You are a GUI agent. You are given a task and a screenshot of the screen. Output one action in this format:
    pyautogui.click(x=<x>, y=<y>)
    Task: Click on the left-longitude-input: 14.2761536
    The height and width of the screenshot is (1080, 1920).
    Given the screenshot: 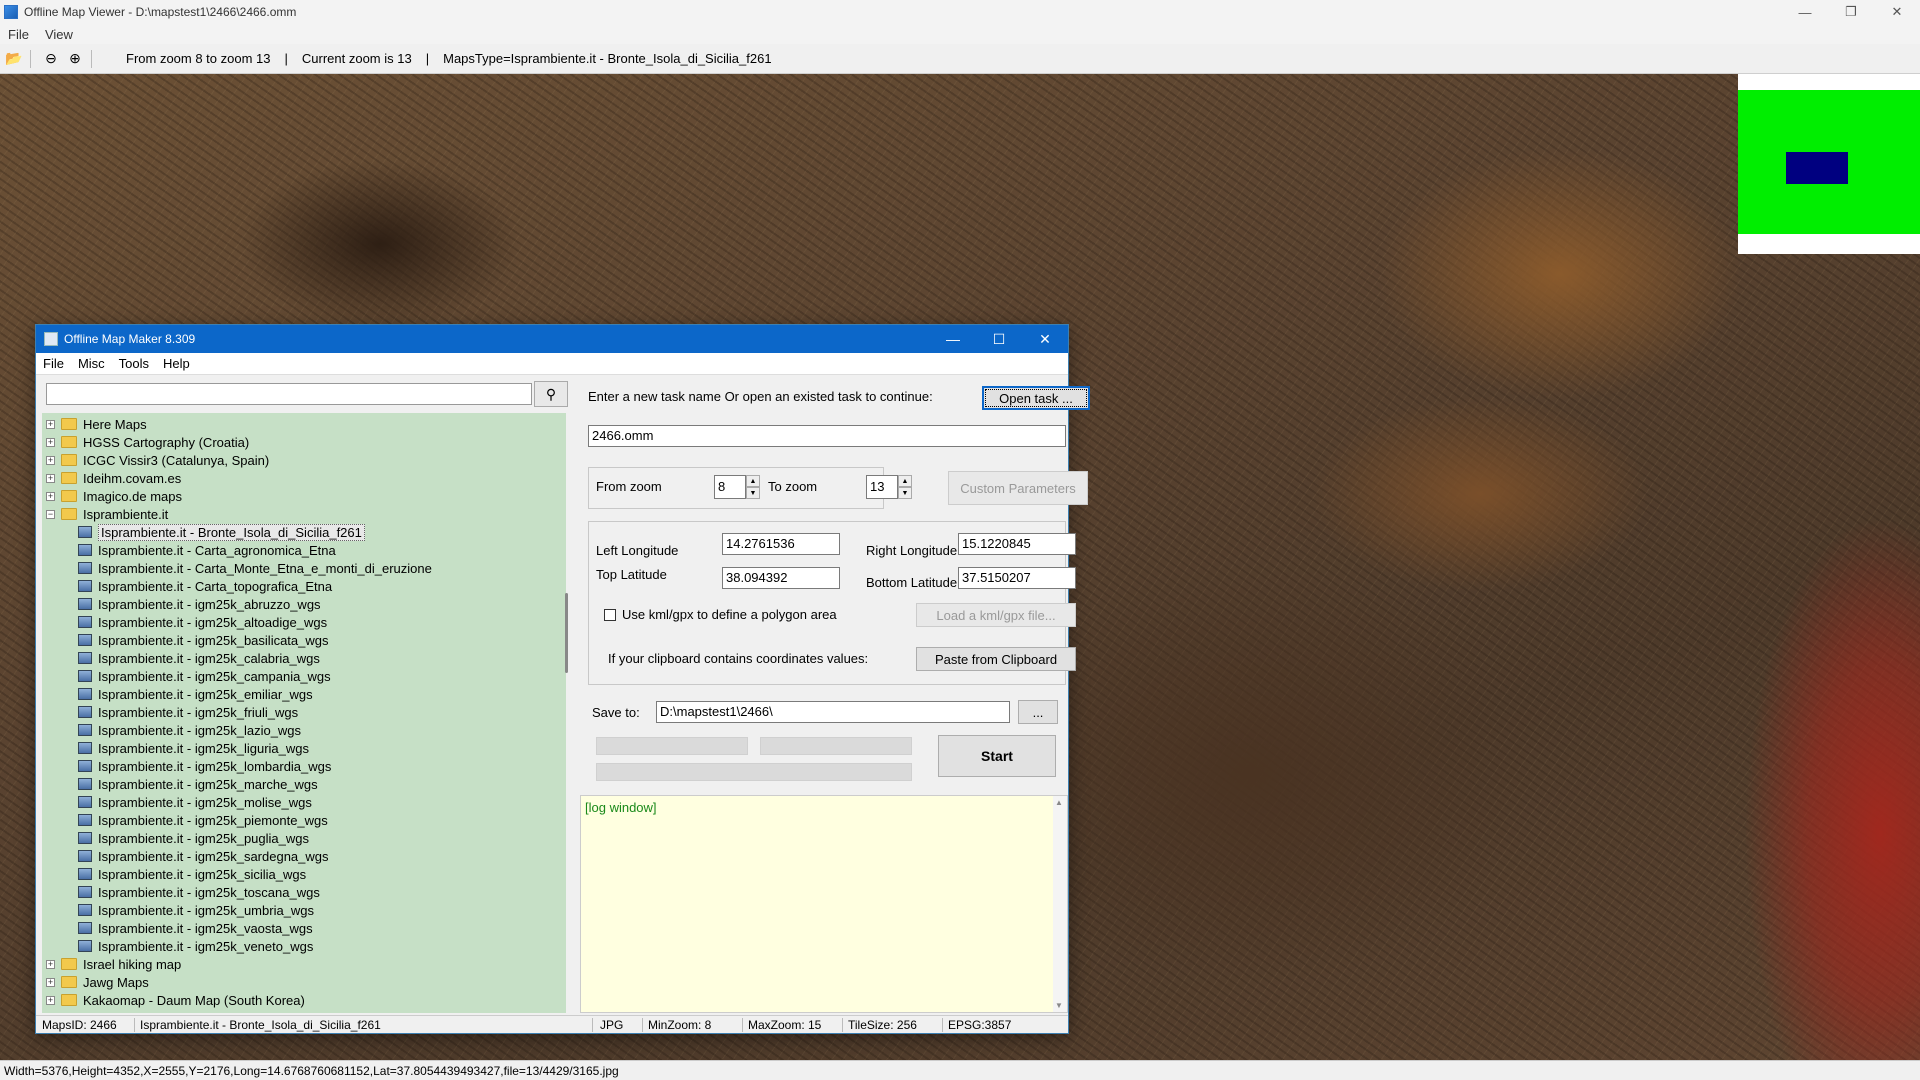 What is the action you would take?
    pyautogui.click(x=781, y=544)
    